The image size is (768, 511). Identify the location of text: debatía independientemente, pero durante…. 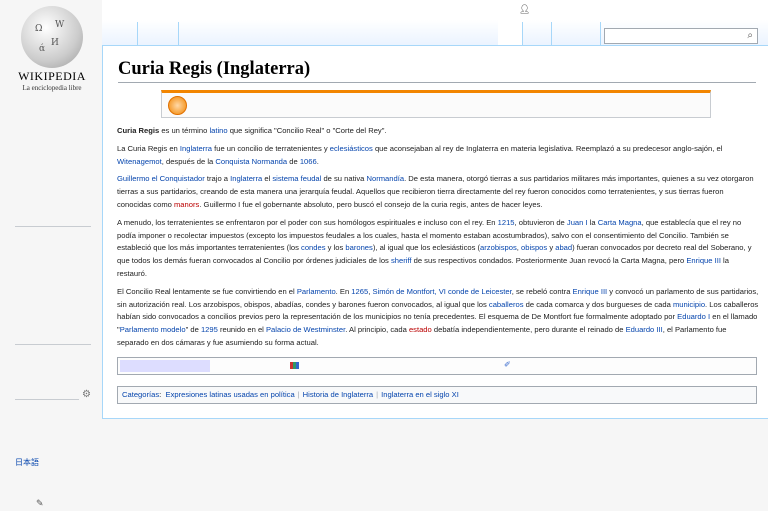
(528, 330).